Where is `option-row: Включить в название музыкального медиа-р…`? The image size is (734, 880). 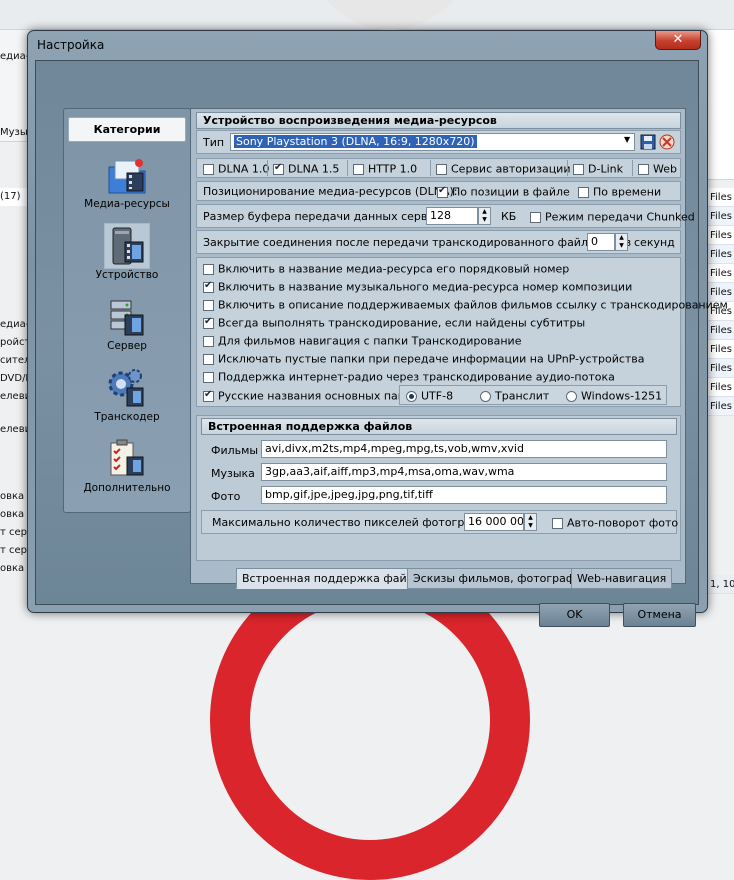 option-row: Включить в название музыкального медиа-р… is located at coordinates (417, 287).